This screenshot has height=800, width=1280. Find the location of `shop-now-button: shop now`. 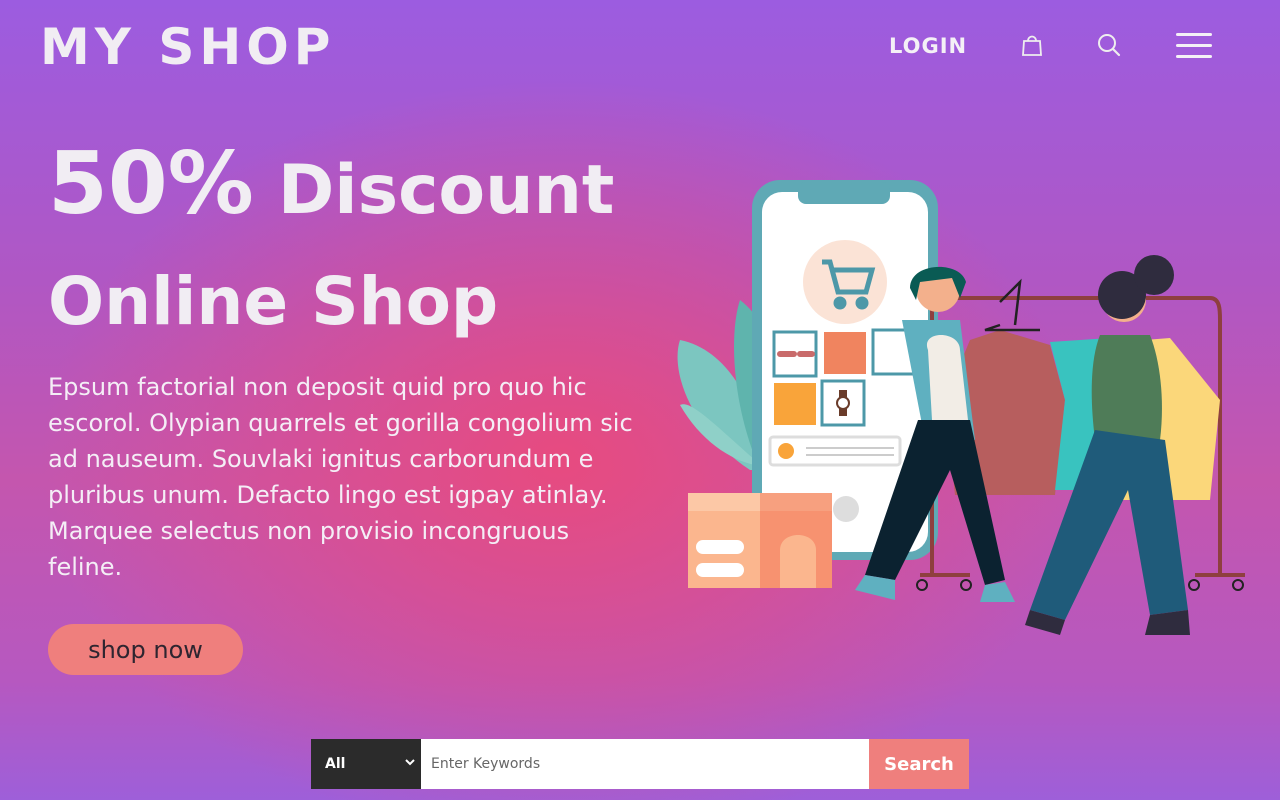

shop-now-button: shop now is located at coordinates (145, 649).